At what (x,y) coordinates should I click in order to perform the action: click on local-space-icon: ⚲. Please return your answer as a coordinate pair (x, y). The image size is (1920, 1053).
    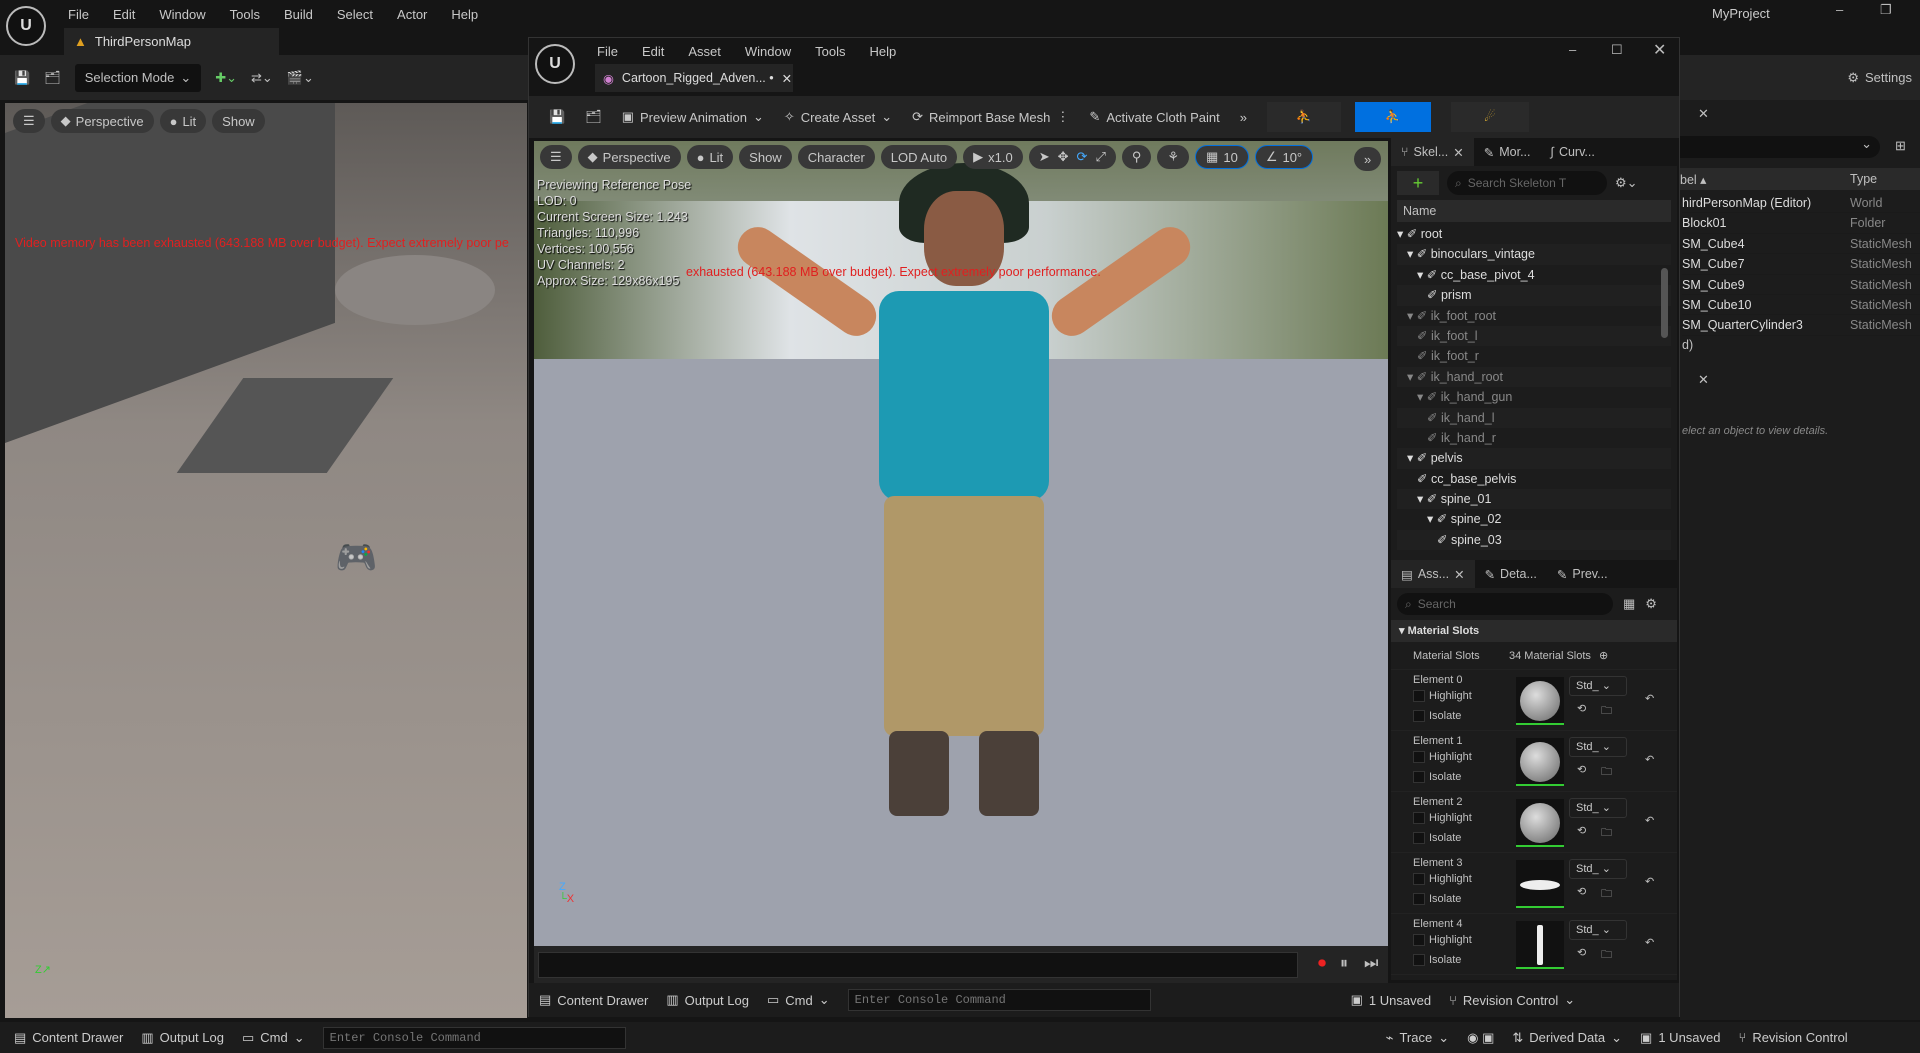
    Looking at the image, I should click on (1136, 157).